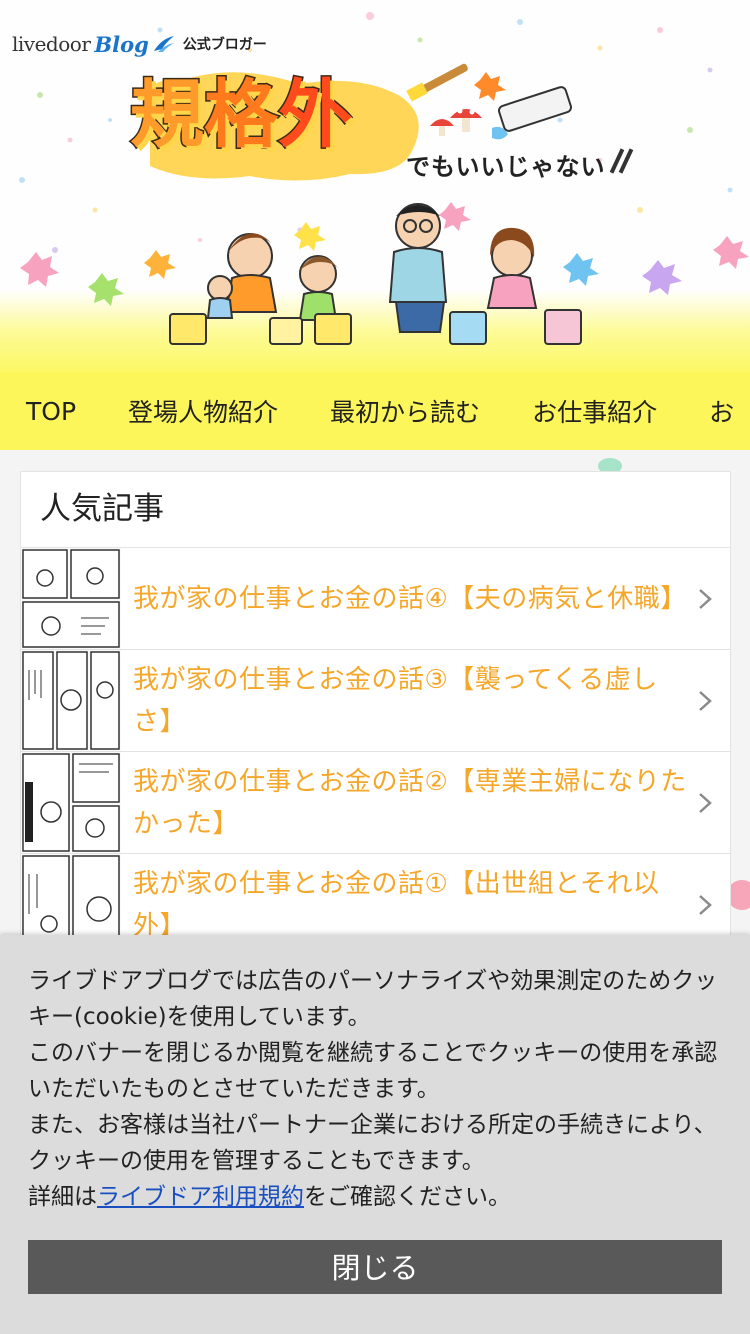  I want to click on nav-item-overflow: お, so click(716, 411).